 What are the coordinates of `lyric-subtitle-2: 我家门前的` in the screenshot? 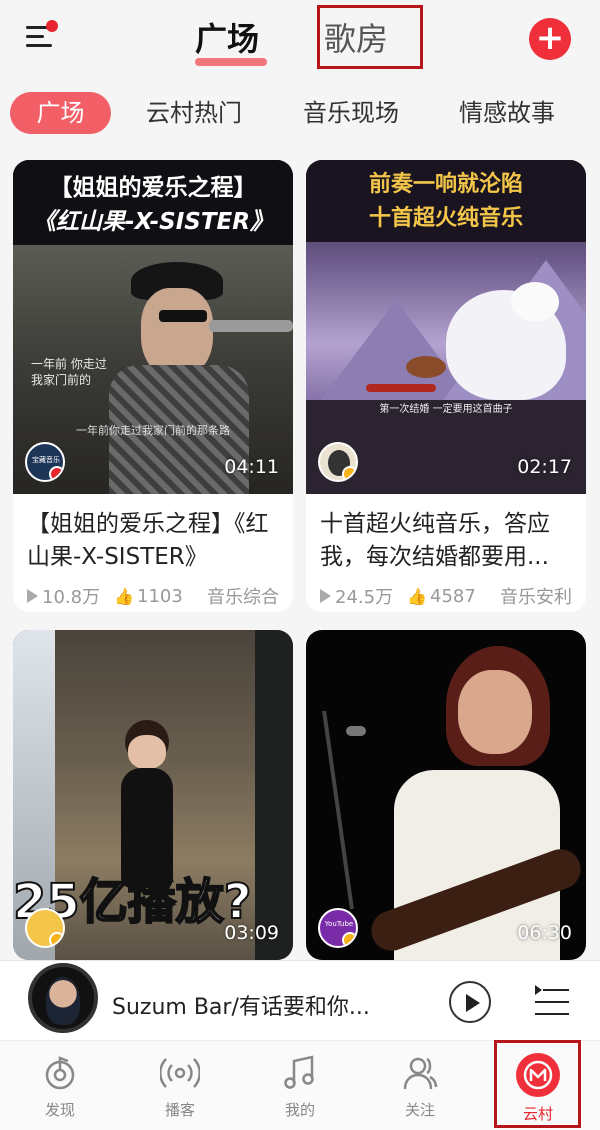 It's located at (61, 380).